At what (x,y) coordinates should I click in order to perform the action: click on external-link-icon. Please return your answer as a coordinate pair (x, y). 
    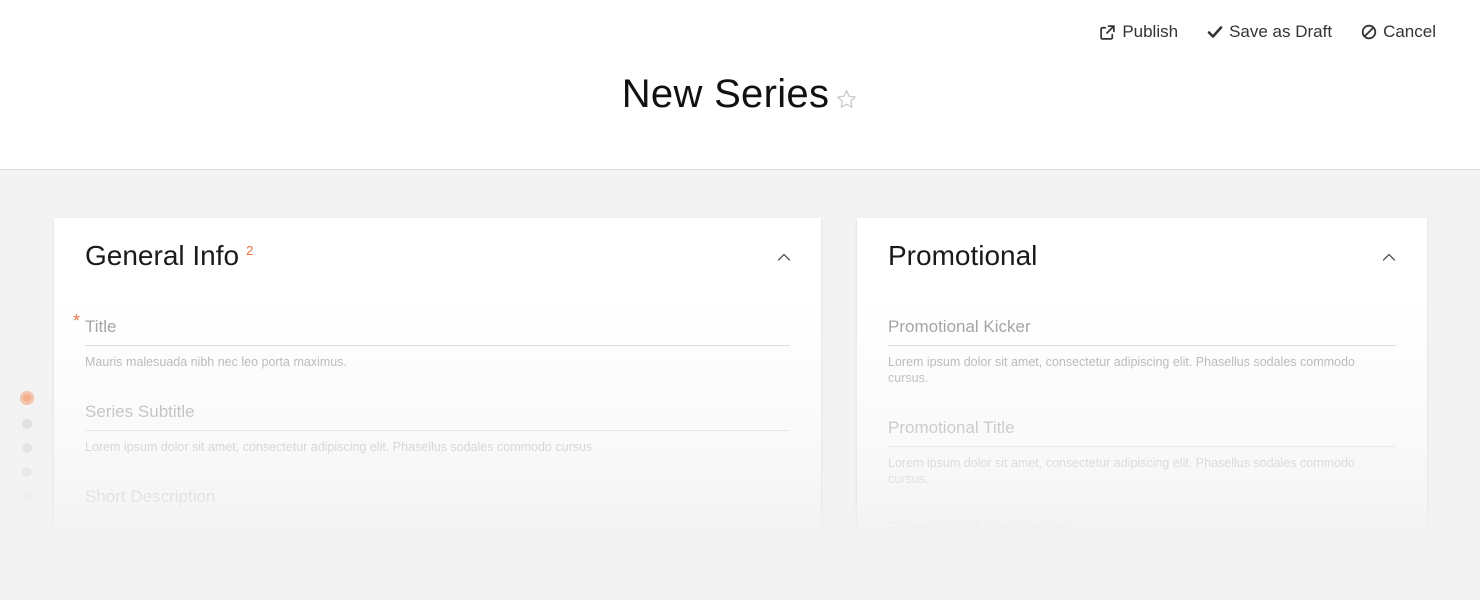
    Looking at the image, I should click on (1108, 32).